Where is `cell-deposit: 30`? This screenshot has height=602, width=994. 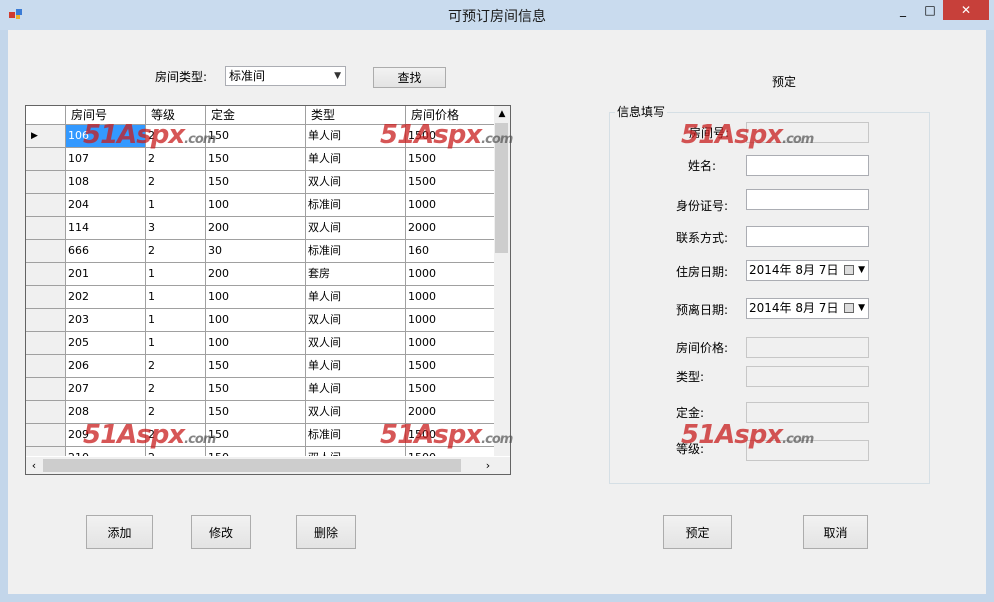
cell-deposit: 30 is located at coordinates (256, 251).